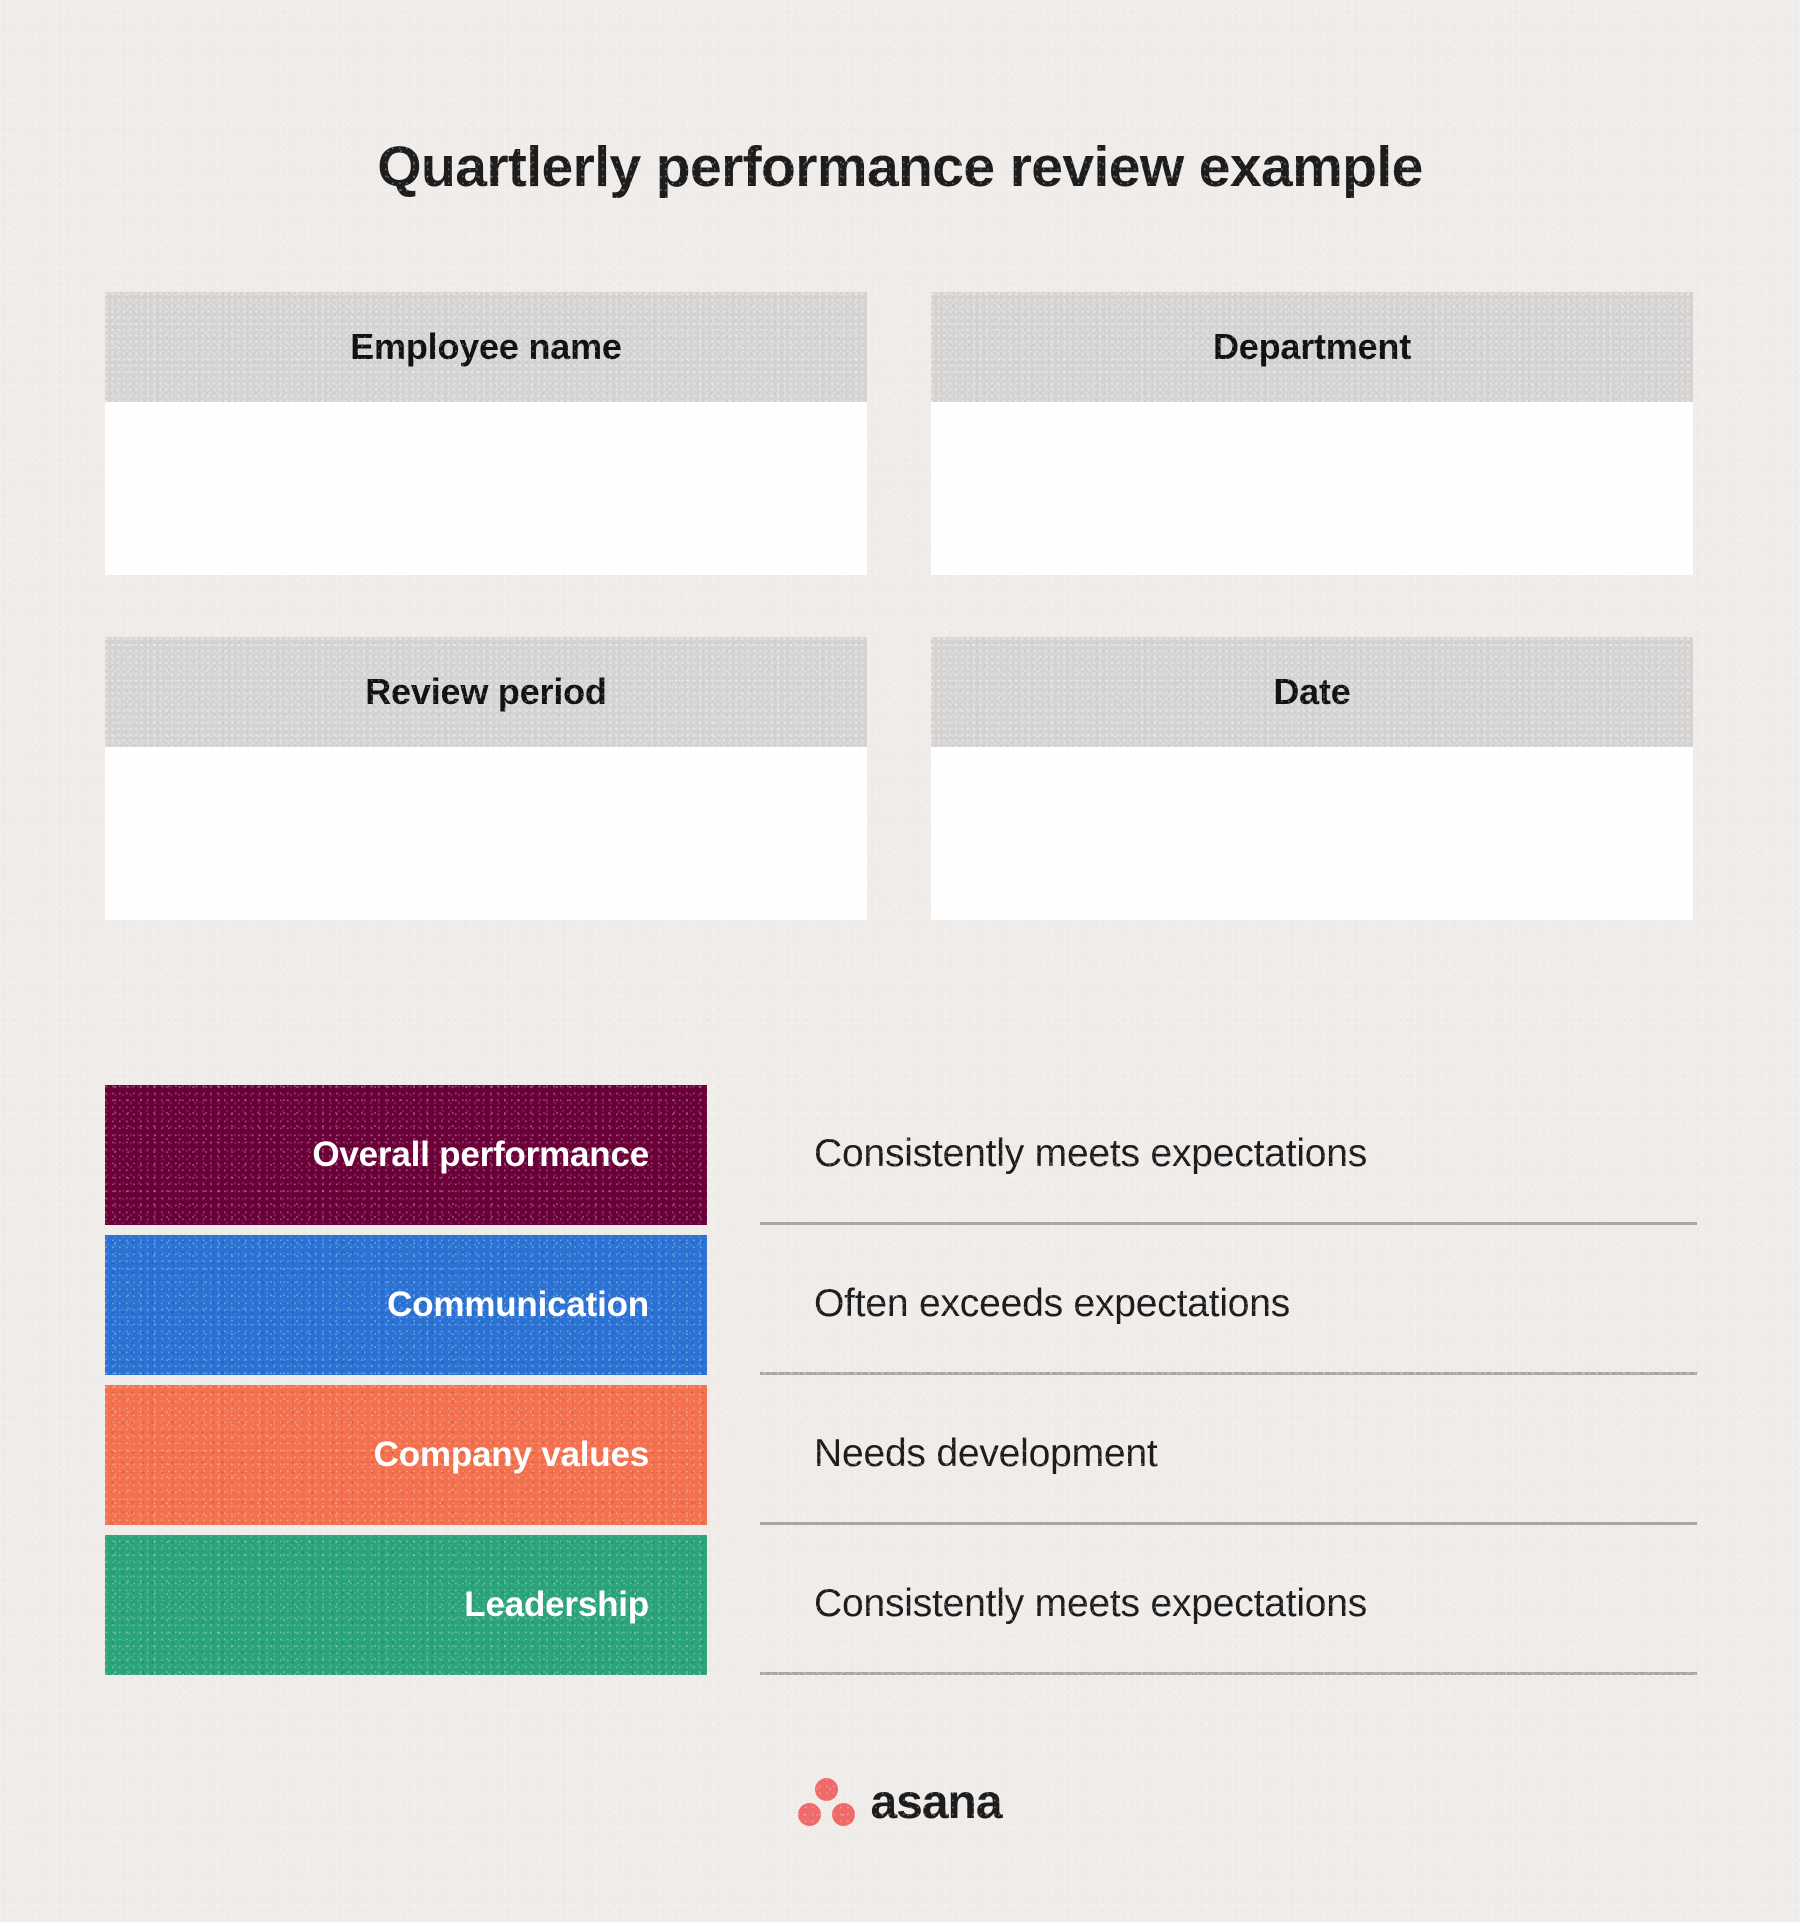  I want to click on rating-category-chip: Overall performance, so click(406, 1155).